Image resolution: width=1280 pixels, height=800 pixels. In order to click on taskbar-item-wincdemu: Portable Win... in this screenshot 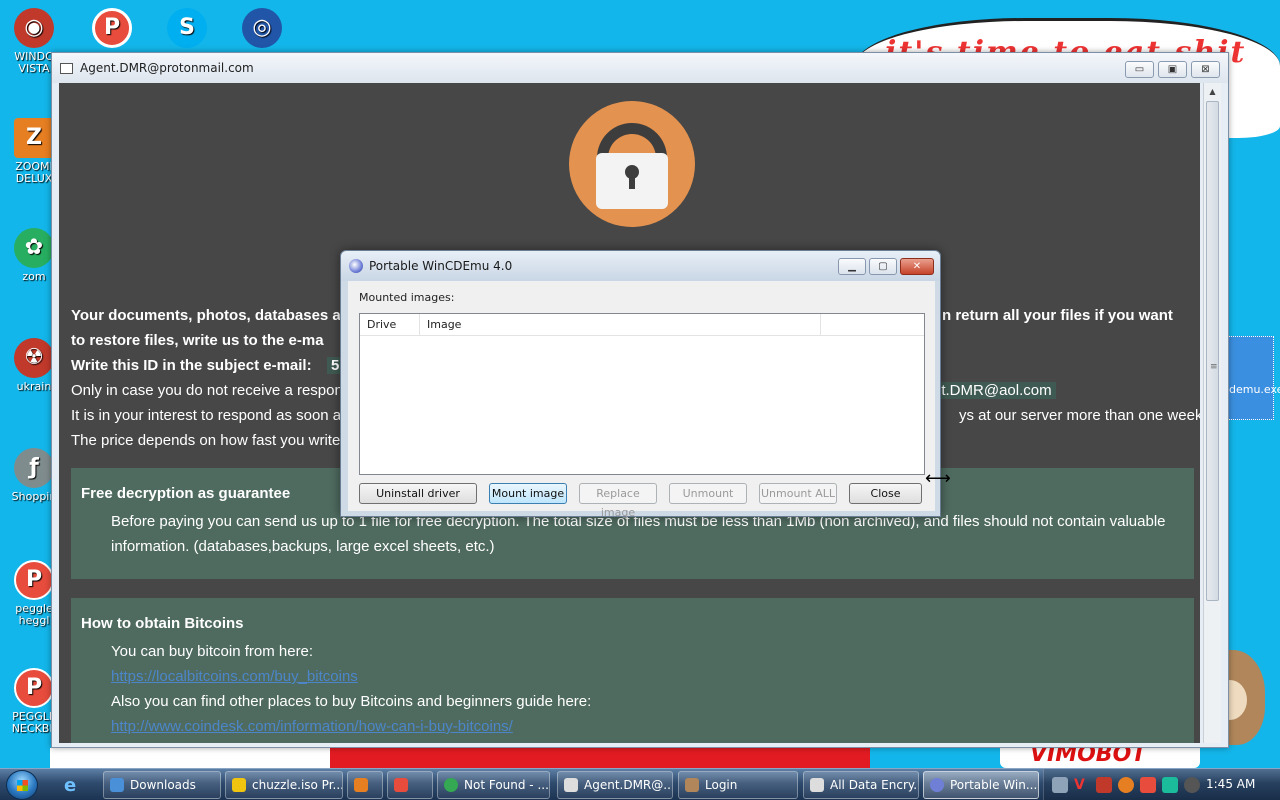, I will do `click(981, 785)`.